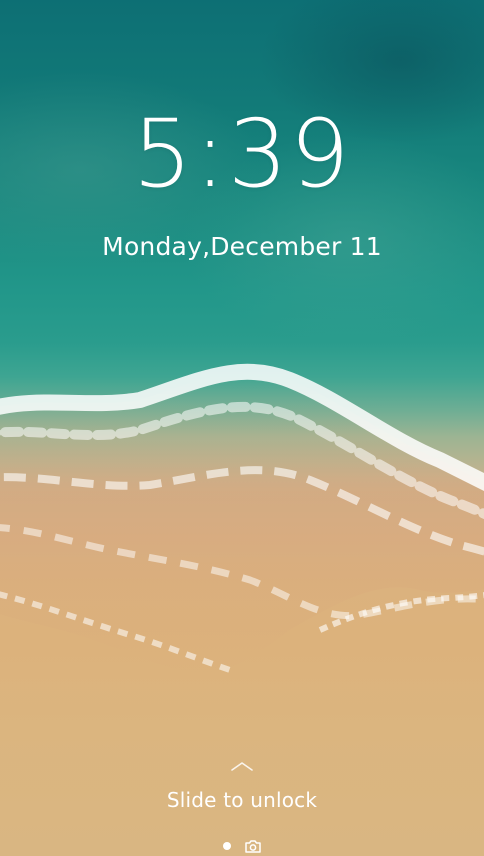  I want to click on unlock-area: Slide to unlock, so click(242, 786).